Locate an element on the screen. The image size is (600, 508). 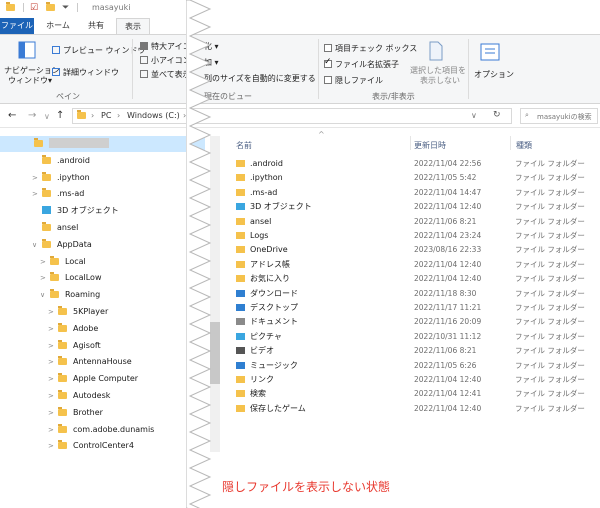
tab-share: 共有 is located at coordinates (96, 26).